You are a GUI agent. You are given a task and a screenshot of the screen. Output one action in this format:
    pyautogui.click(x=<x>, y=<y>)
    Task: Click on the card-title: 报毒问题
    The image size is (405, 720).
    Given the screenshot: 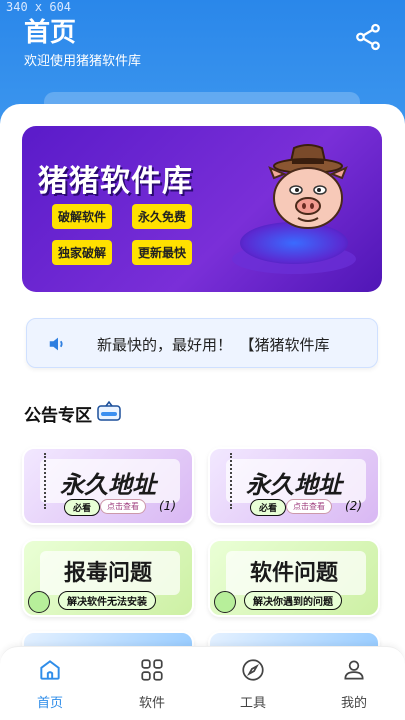 What is the action you would take?
    pyautogui.click(x=107, y=573)
    